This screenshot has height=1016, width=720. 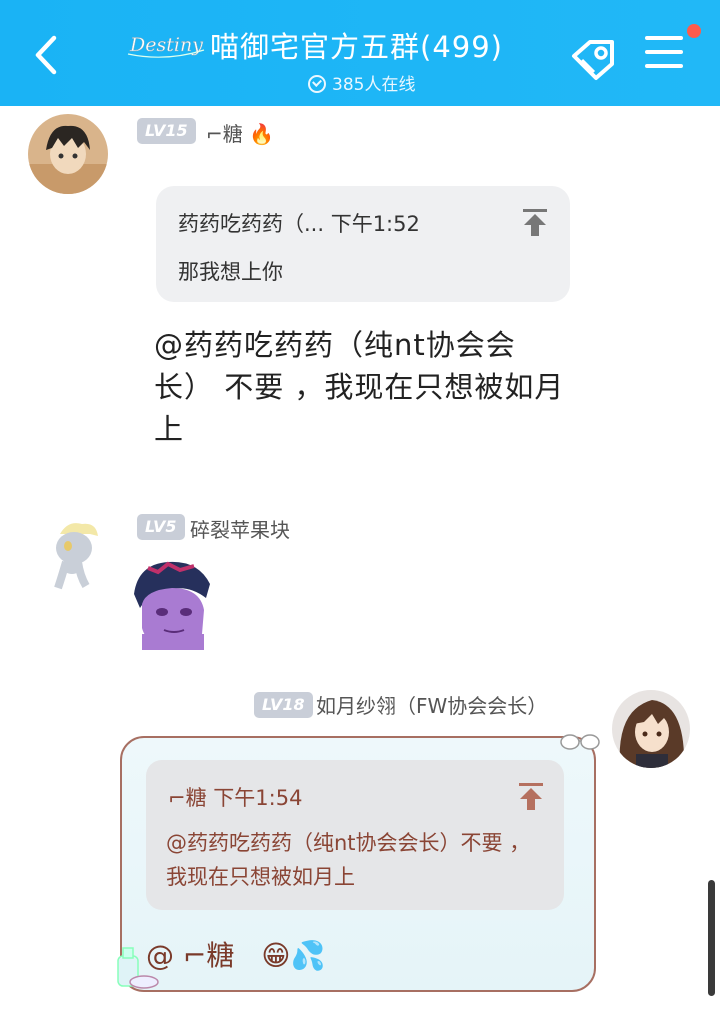 I want to click on sticker-image, so click(x=173, y=602).